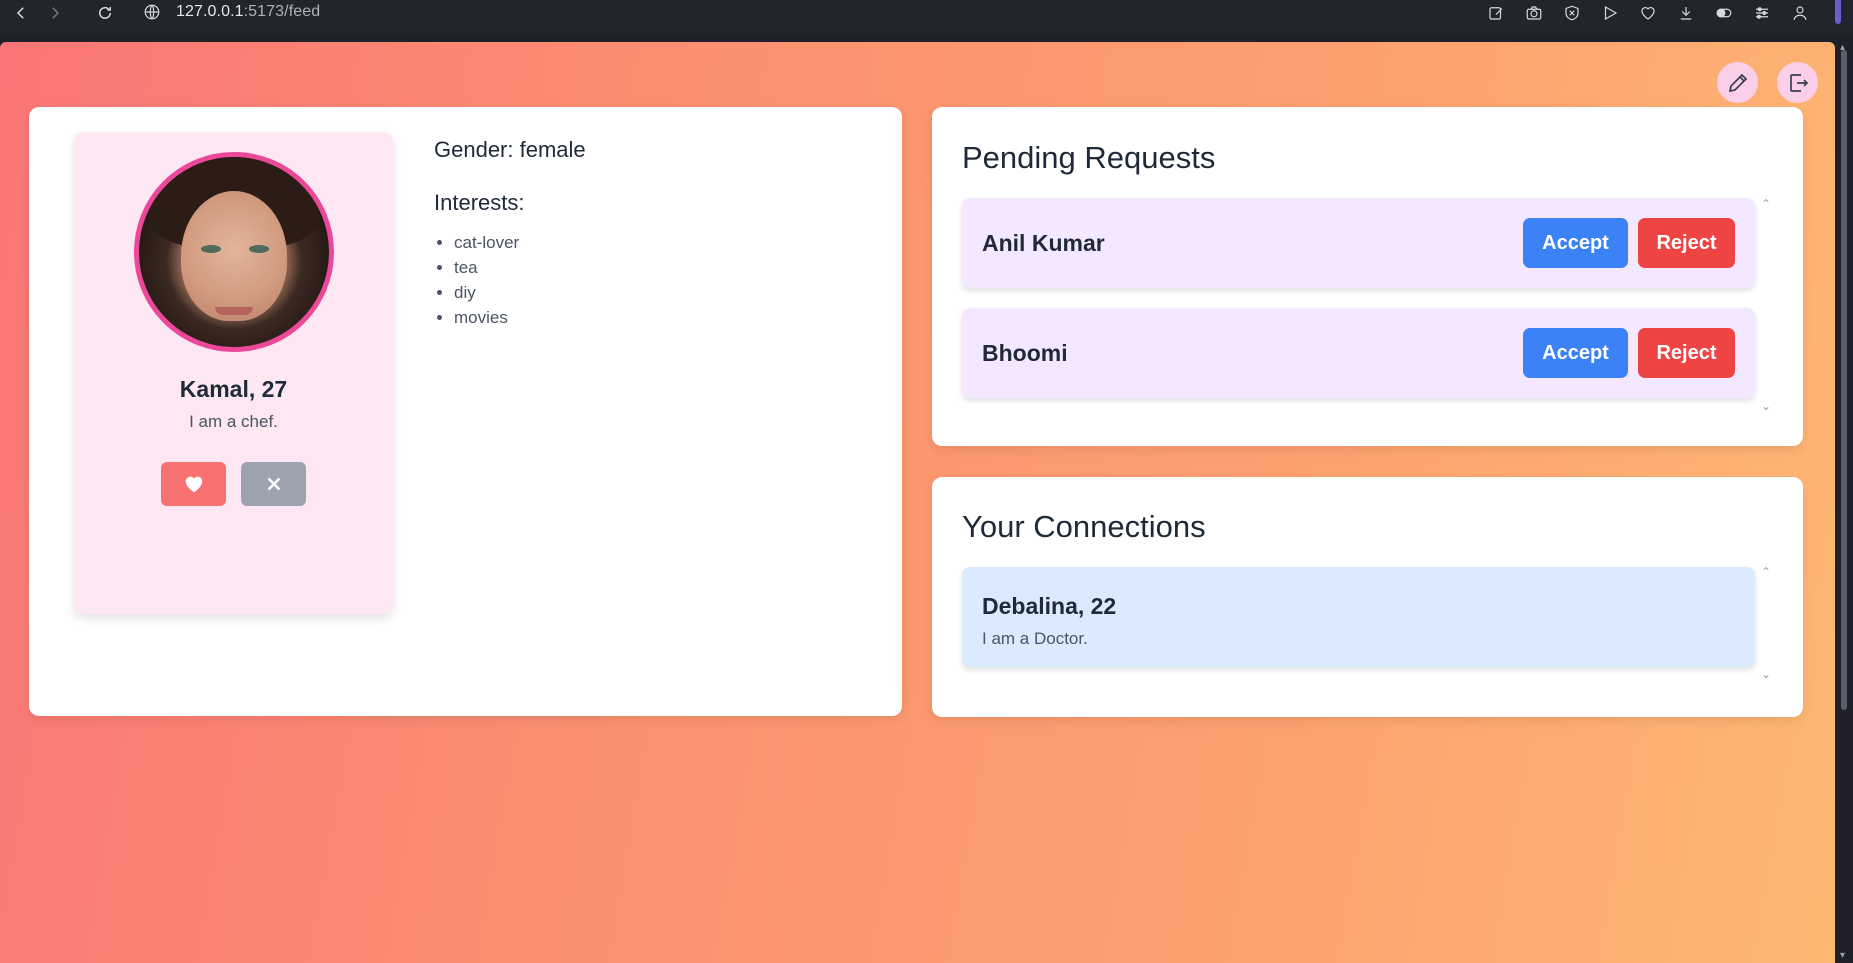 This screenshot has height=963, width=1853. I want to click on top-actions, so click(1767, 82).